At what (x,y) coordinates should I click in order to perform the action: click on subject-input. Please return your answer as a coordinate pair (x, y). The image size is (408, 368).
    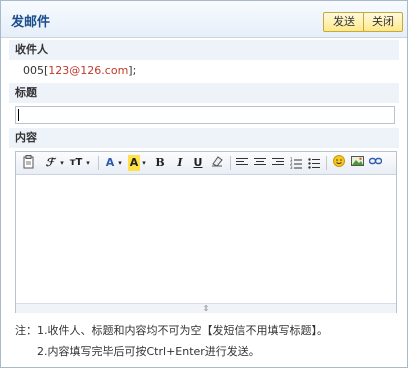
    Looking at the image, I should click on (205, 115).